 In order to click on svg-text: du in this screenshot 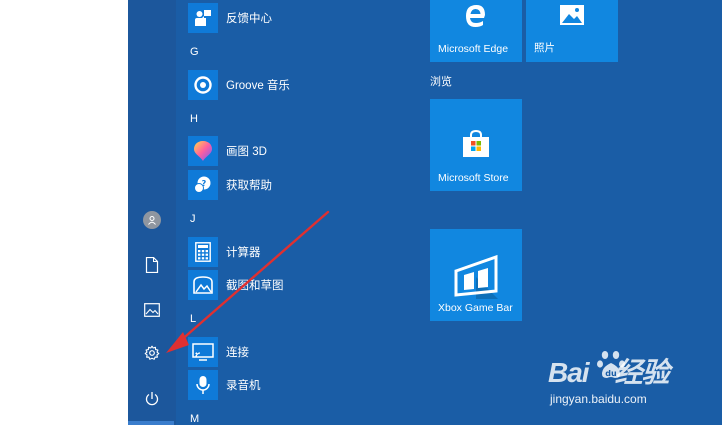, I will do `click(611, 373)`.